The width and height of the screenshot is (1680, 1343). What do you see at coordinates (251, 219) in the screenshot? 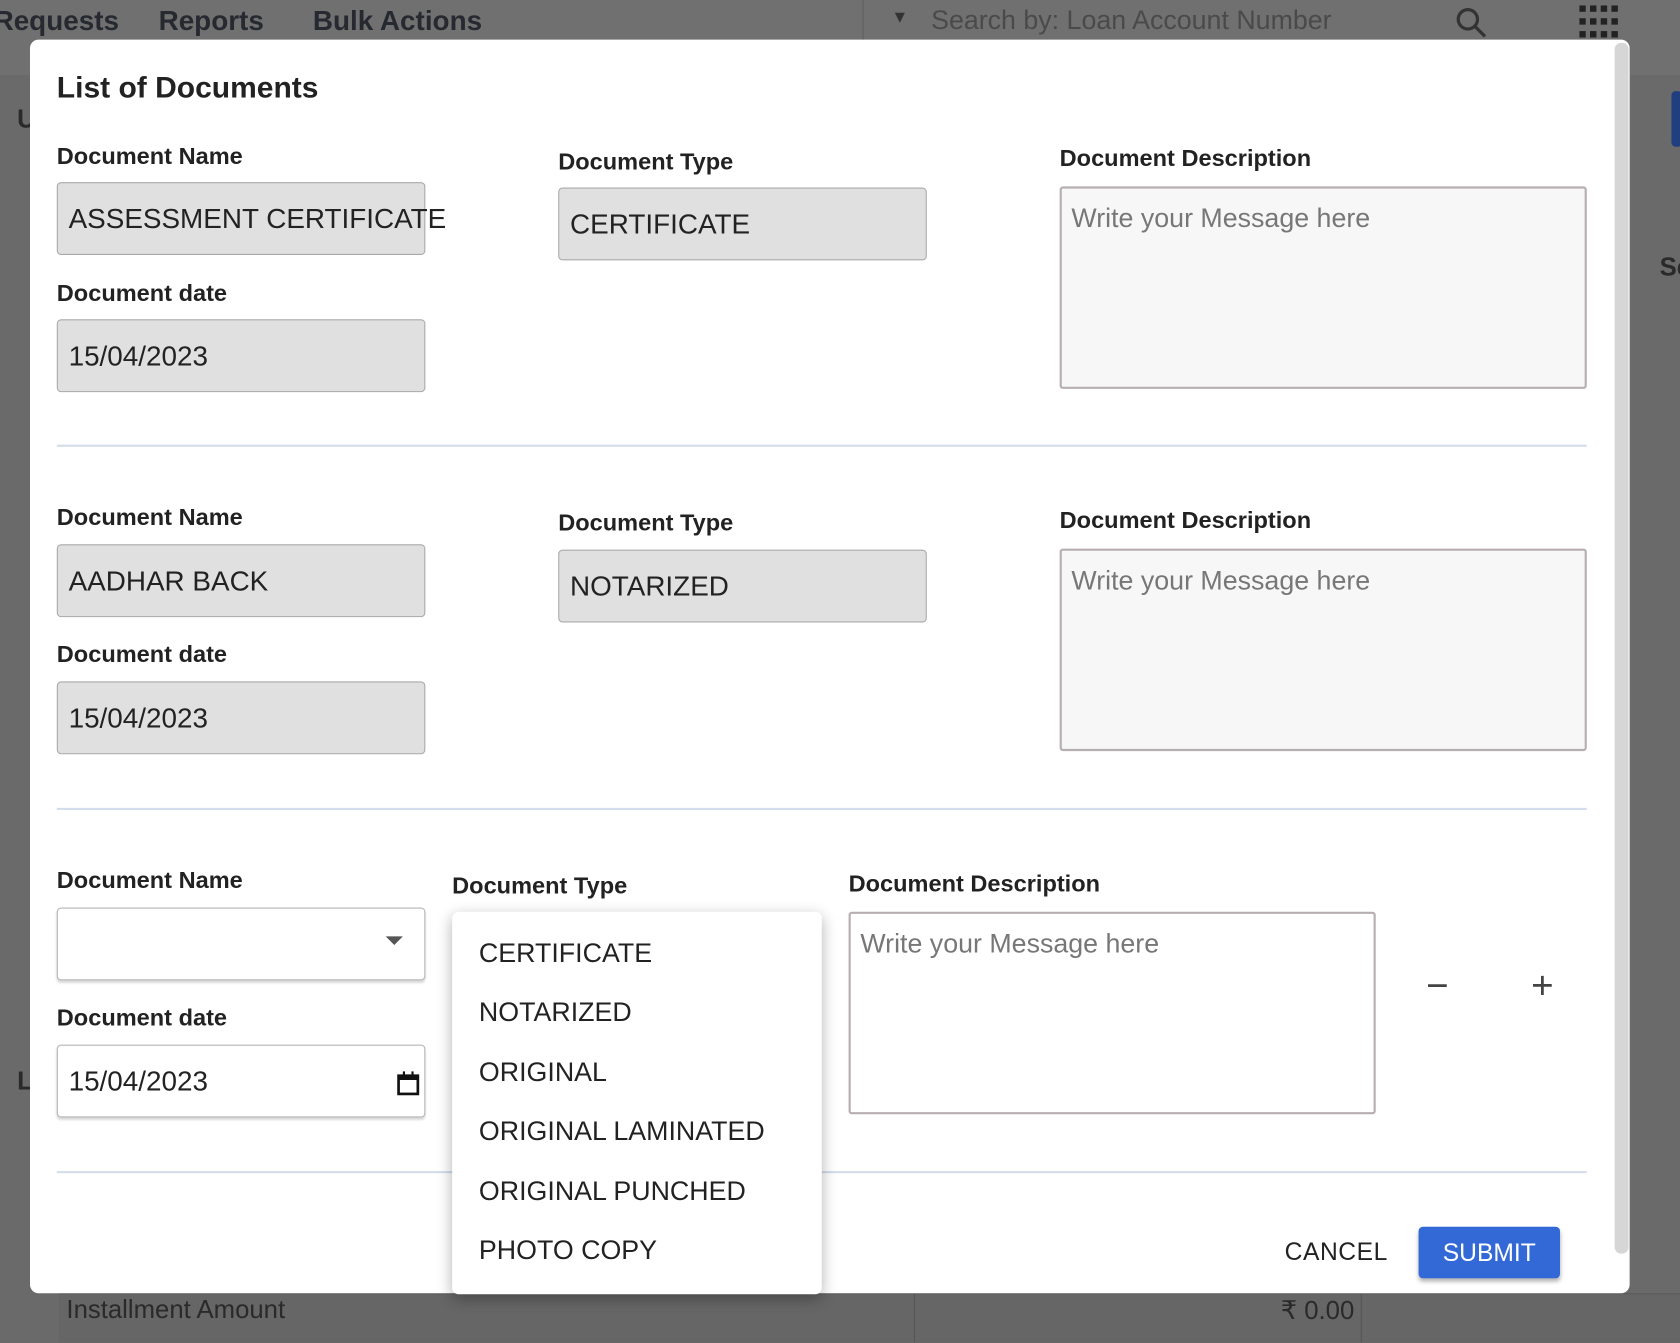
I see `document-name-field: ASSESSMENT CERTIFICATE` at bounding box center [251, 219].